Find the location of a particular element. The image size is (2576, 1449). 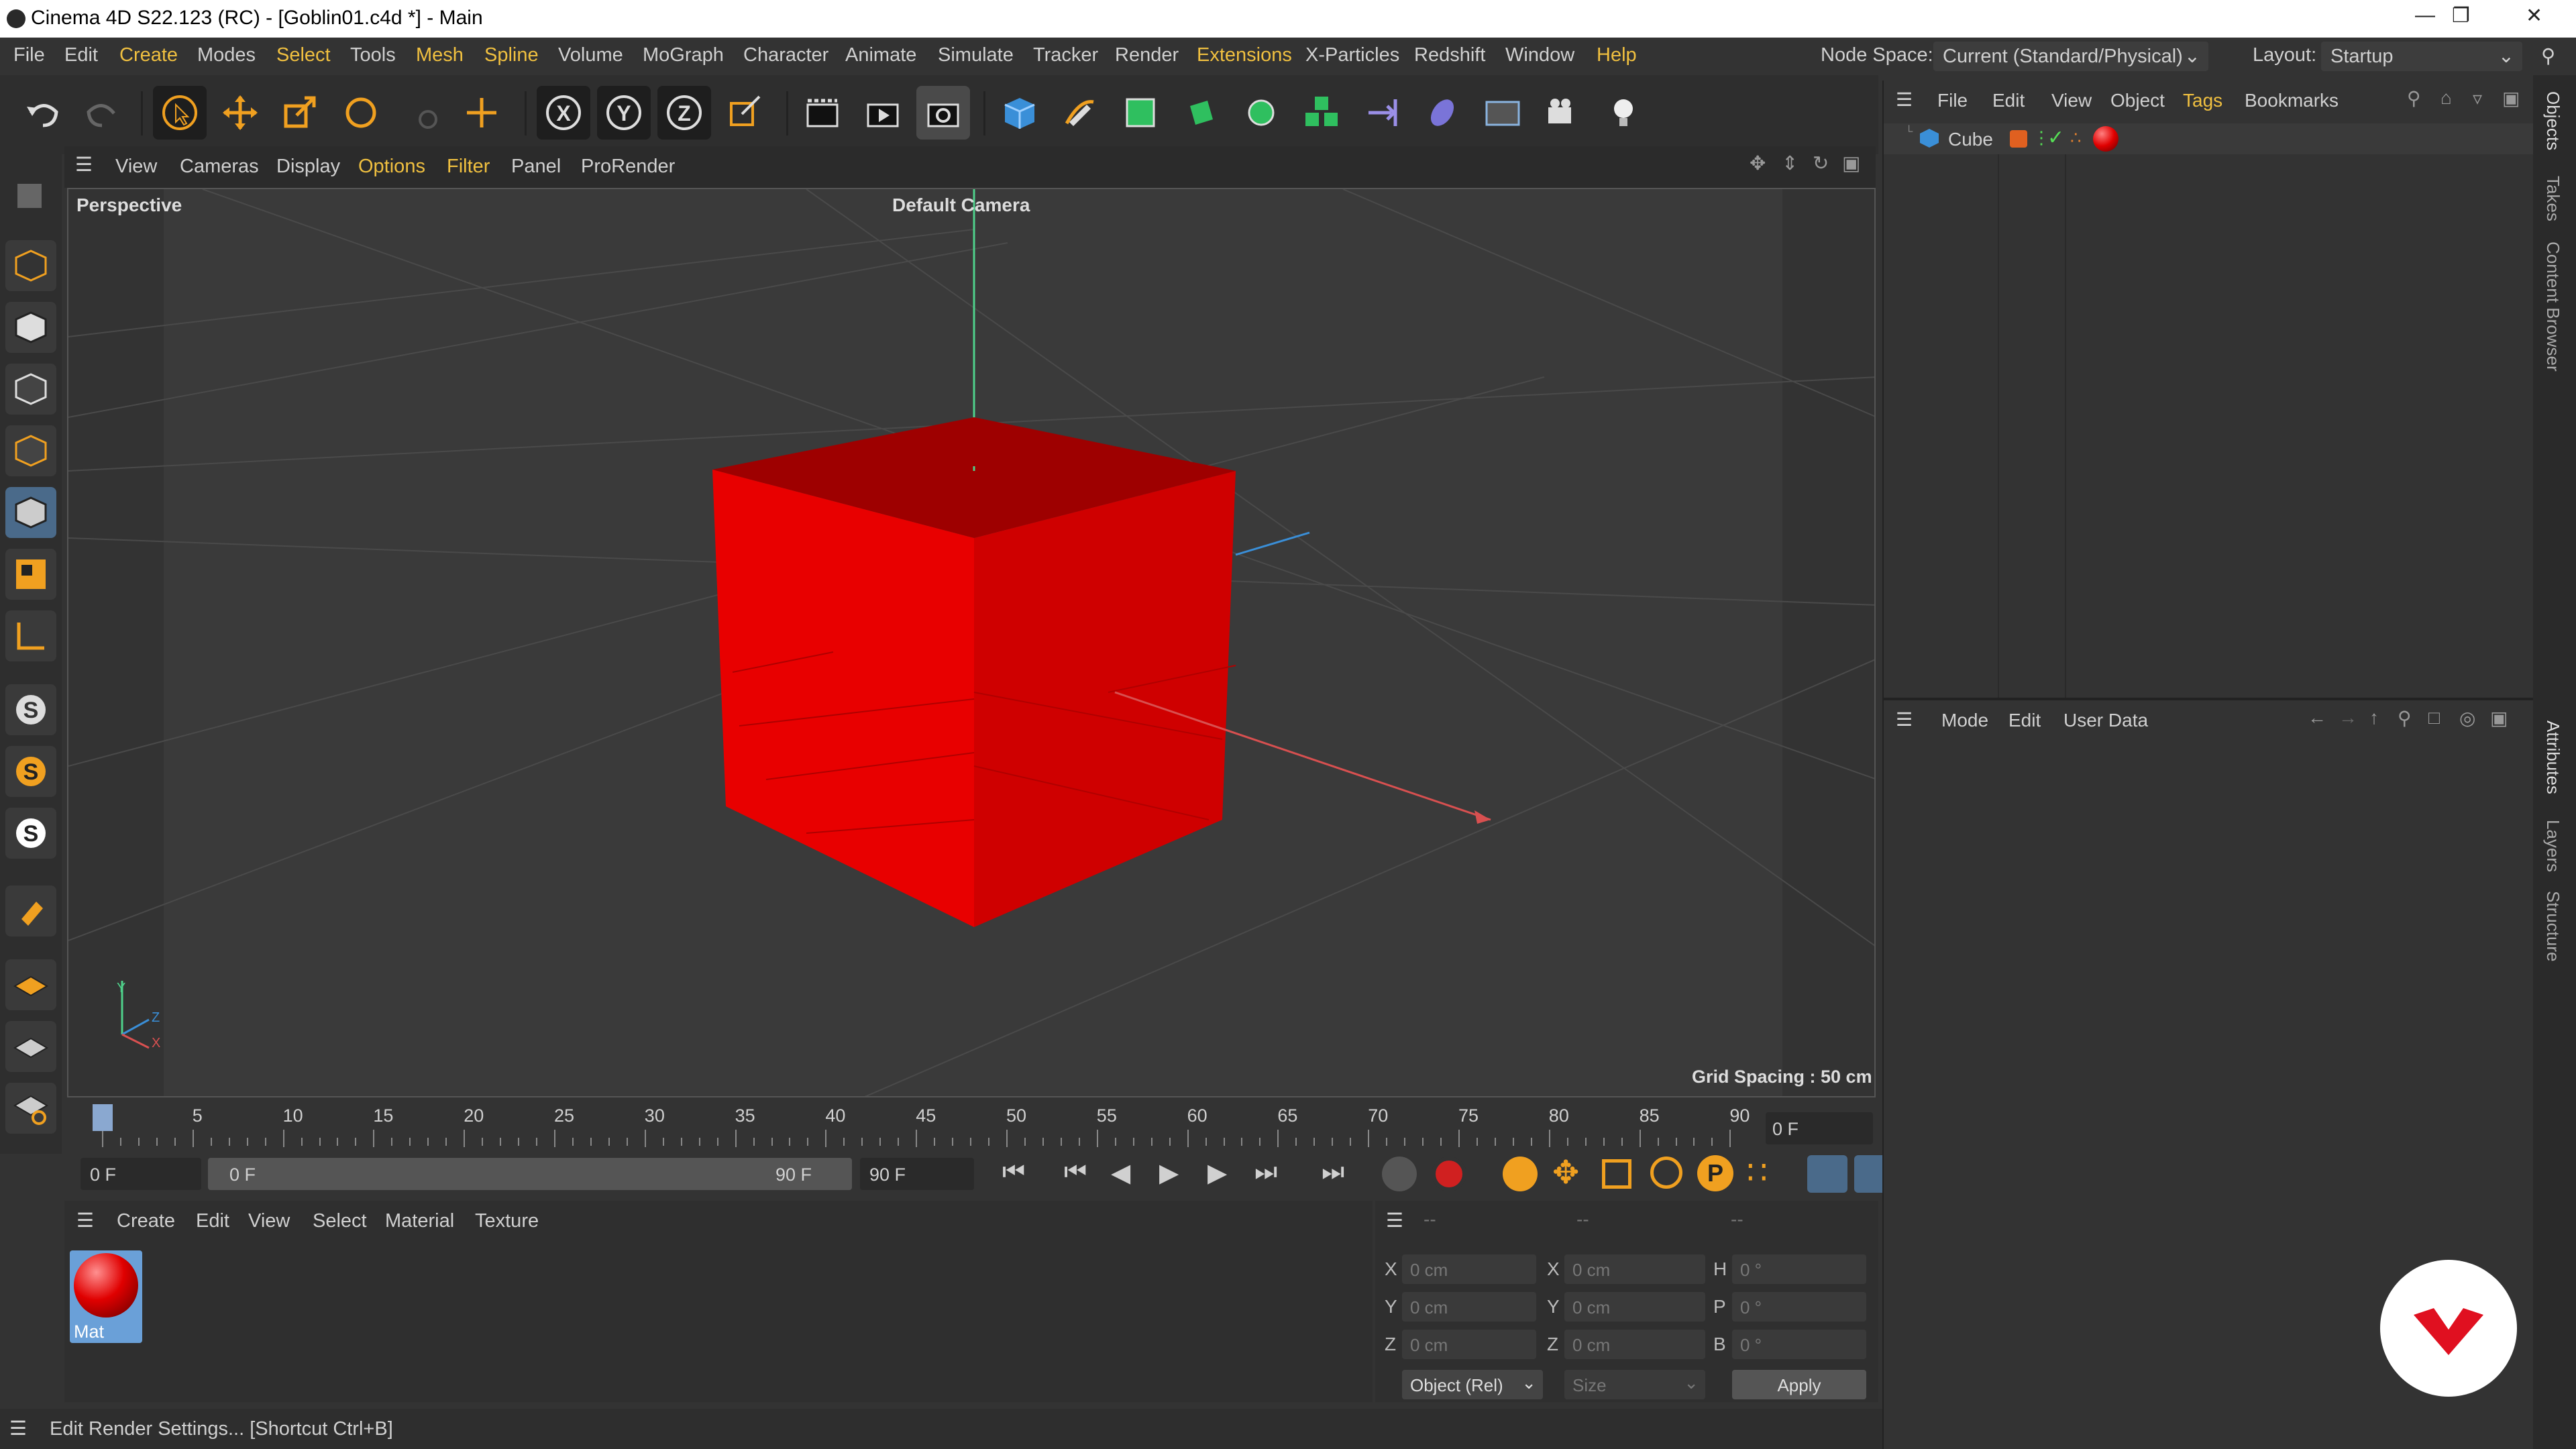

previous-frame-icon: ◀ is located at coordinates (1120, 1173).